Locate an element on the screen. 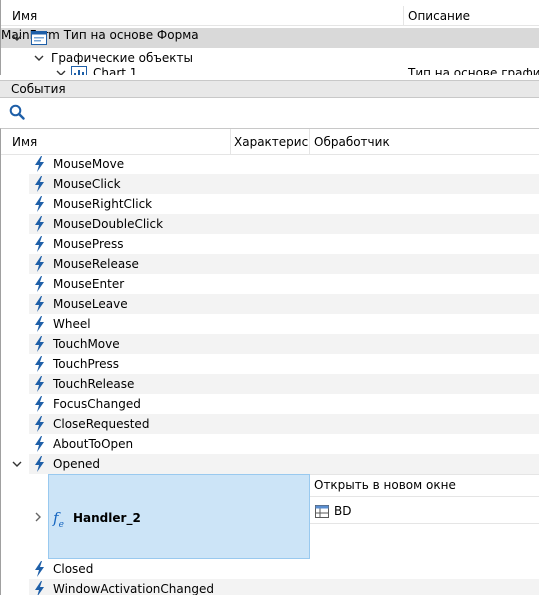 This screenshot has width=539, height=595. events-col-handler: Обработчик is located at coordinates (352, 142).